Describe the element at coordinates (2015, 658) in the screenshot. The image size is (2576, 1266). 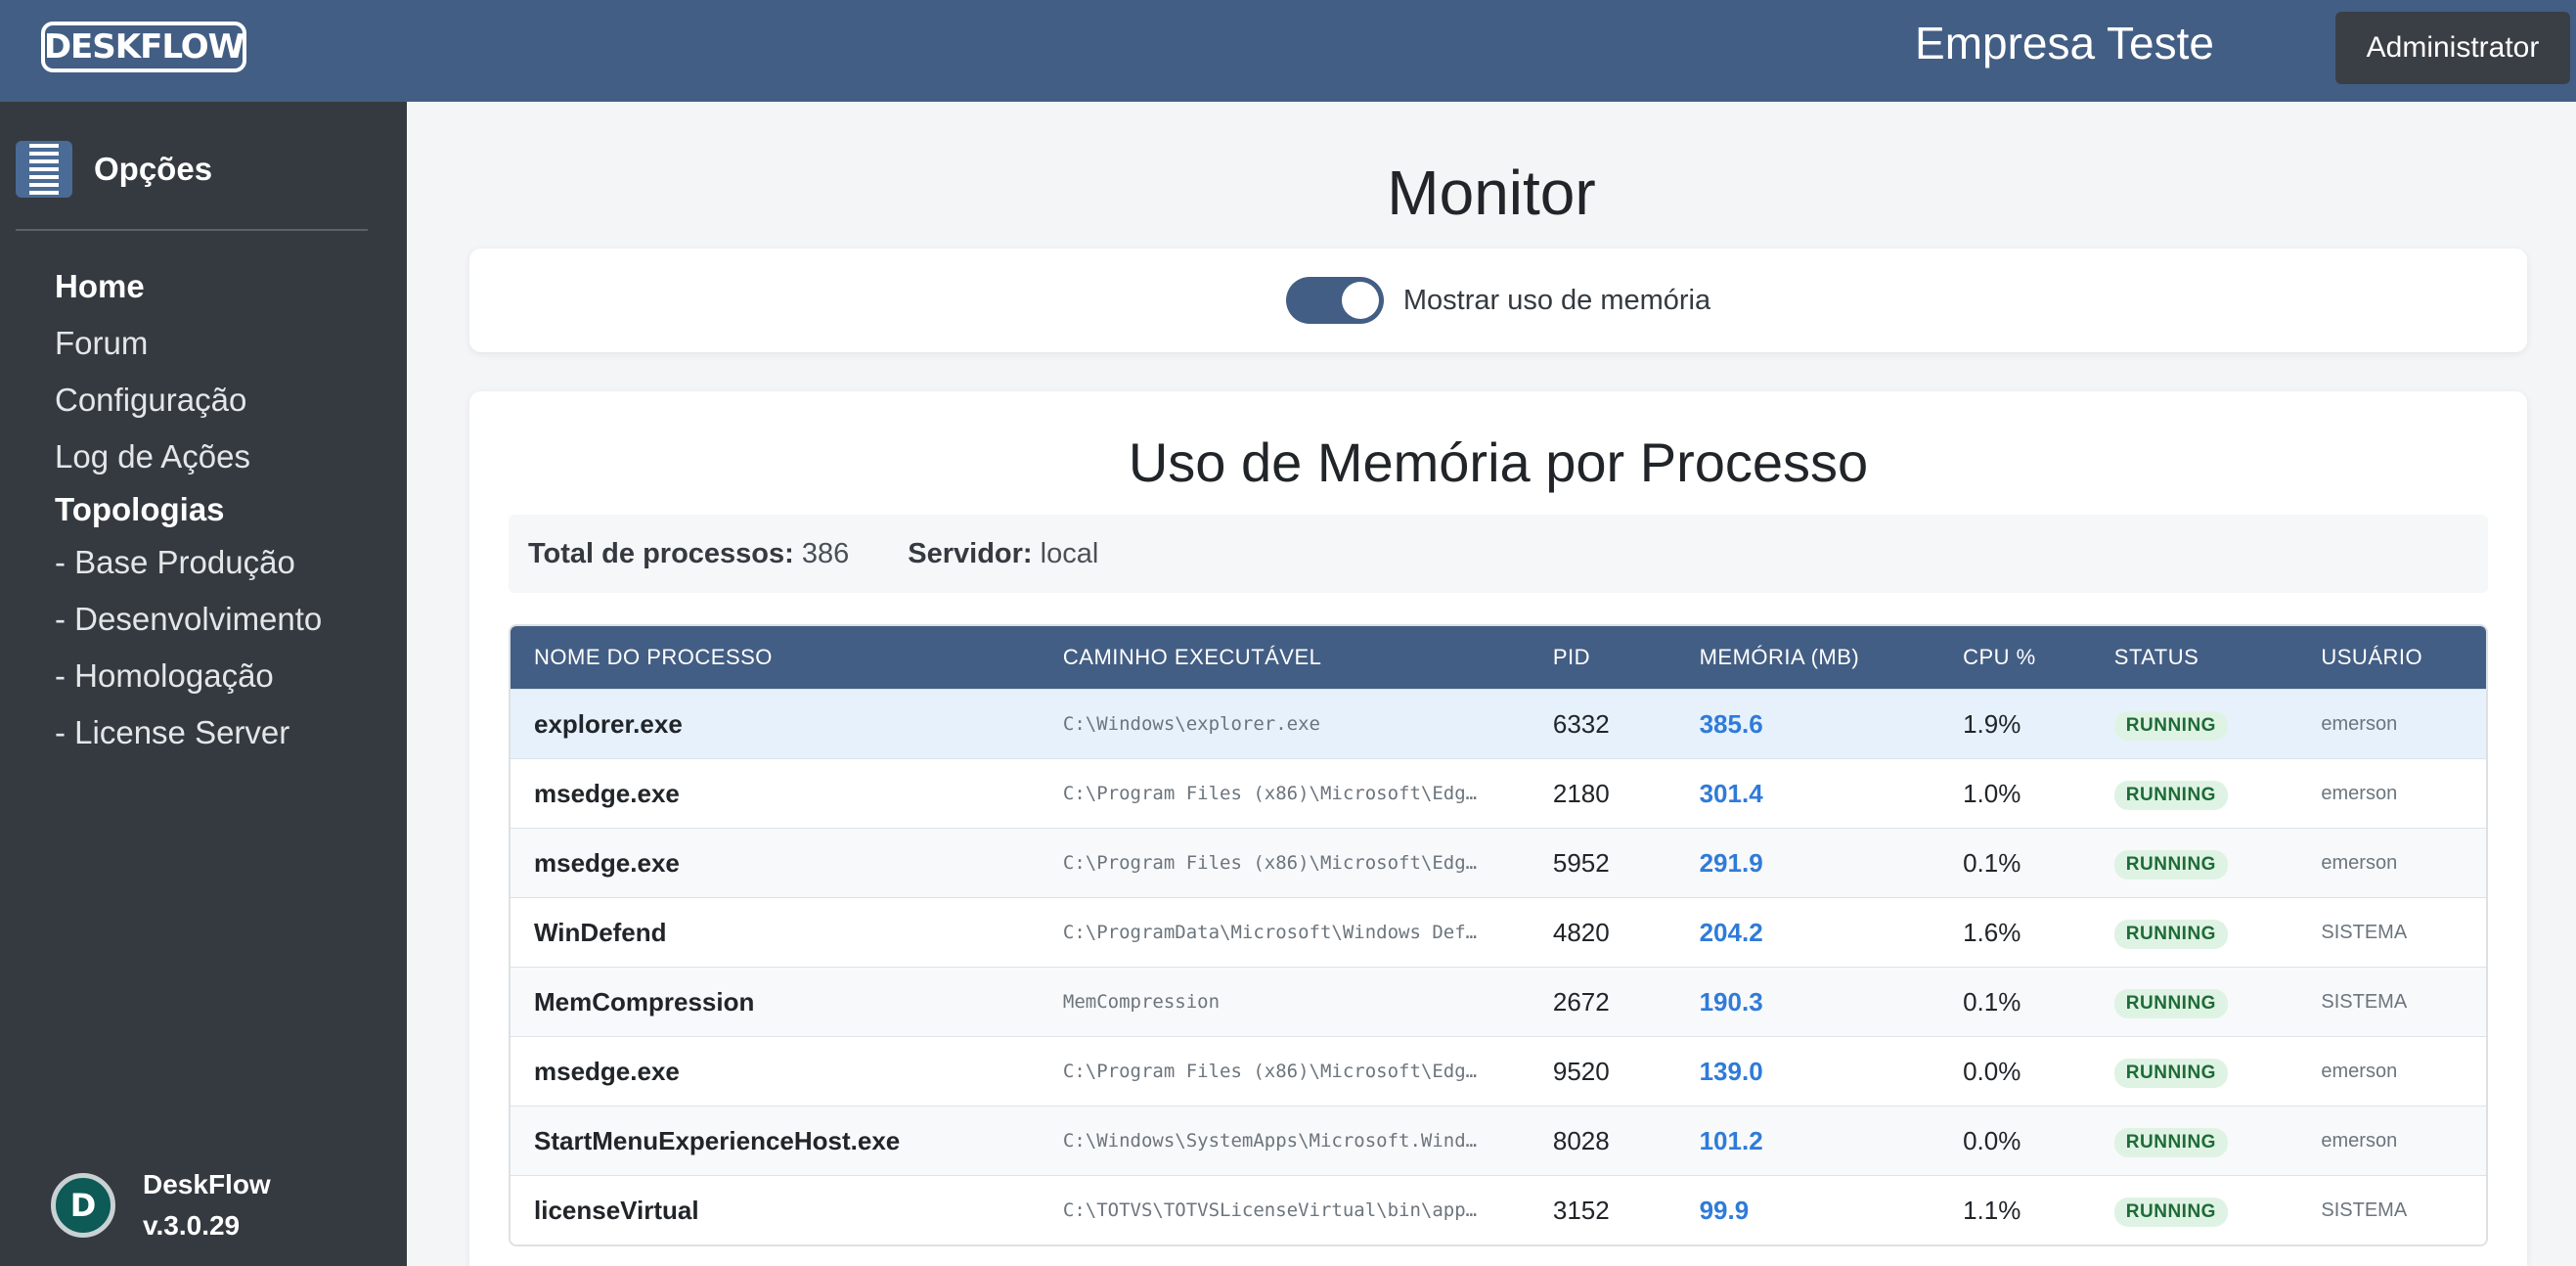
I see `col-cpu: CPU %` at that location.